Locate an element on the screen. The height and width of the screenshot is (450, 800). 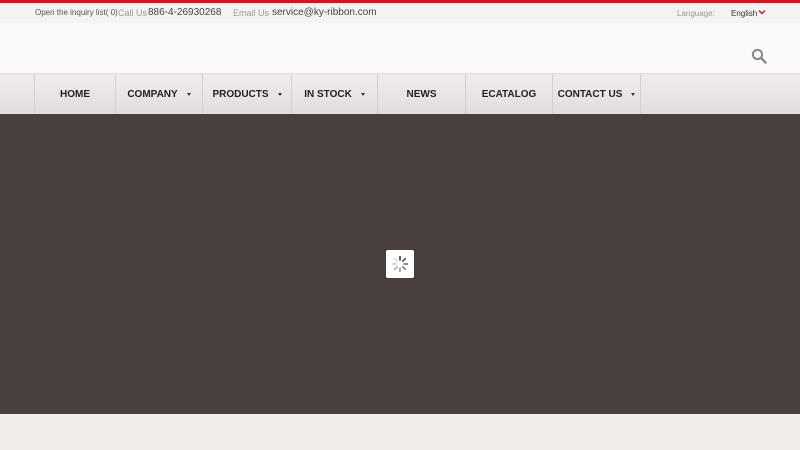
nav-item-products: PRODUCTS is located at coordinates (247, 94).